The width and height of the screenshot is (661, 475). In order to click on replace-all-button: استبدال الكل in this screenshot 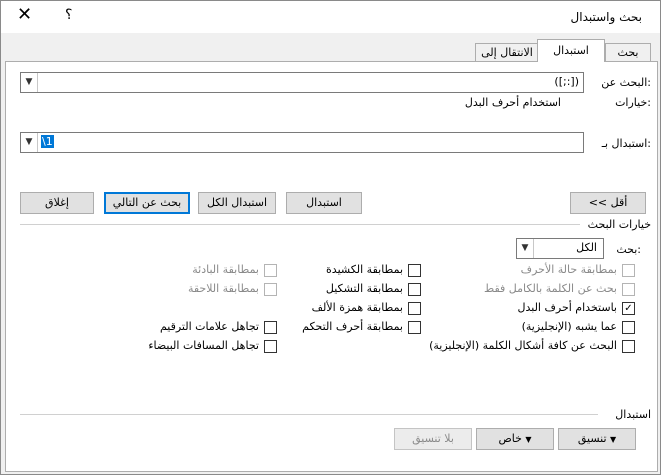, I will do `click(237, 203)`.